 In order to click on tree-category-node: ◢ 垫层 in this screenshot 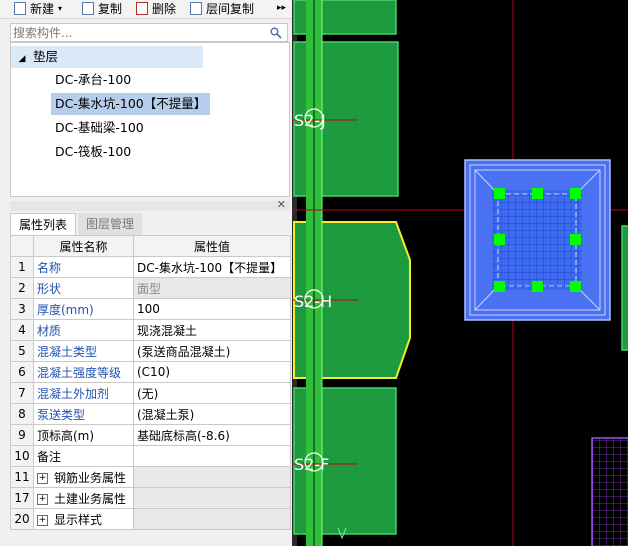, I will do `click(107, 57)`.